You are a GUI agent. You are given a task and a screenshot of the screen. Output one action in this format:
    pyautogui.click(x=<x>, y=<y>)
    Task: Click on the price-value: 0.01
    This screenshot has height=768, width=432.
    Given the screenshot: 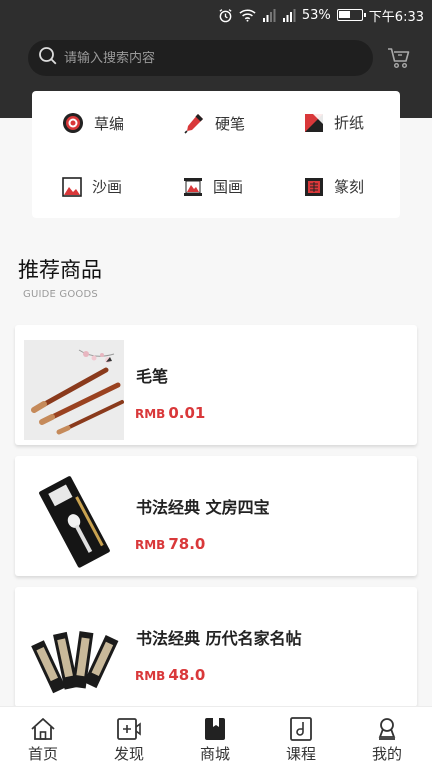 What is the action you would take?
    pyautogui.click(x=187, y=413)
    